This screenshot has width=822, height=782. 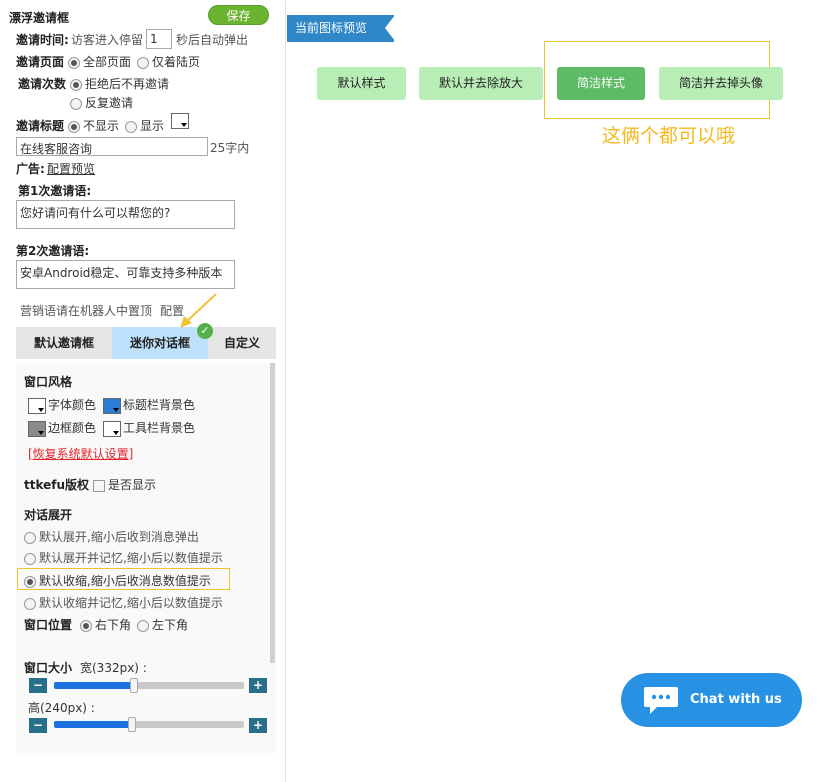 I want to click on height-plus-button: +, so click(x=258, y=725).